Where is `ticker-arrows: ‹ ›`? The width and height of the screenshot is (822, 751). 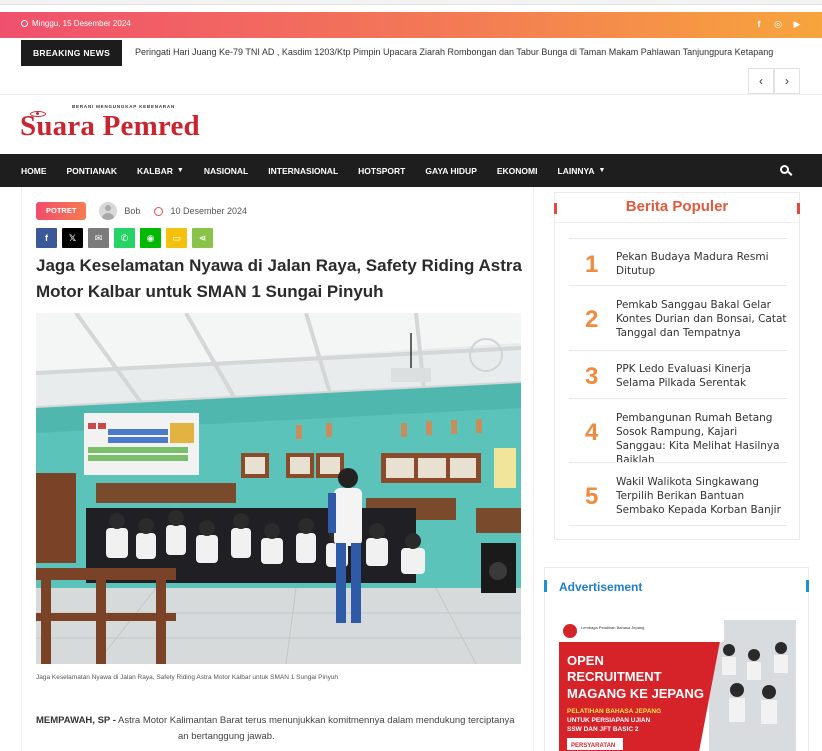
ticker-arrows: ‹ › is located at coordinates (774, 81).